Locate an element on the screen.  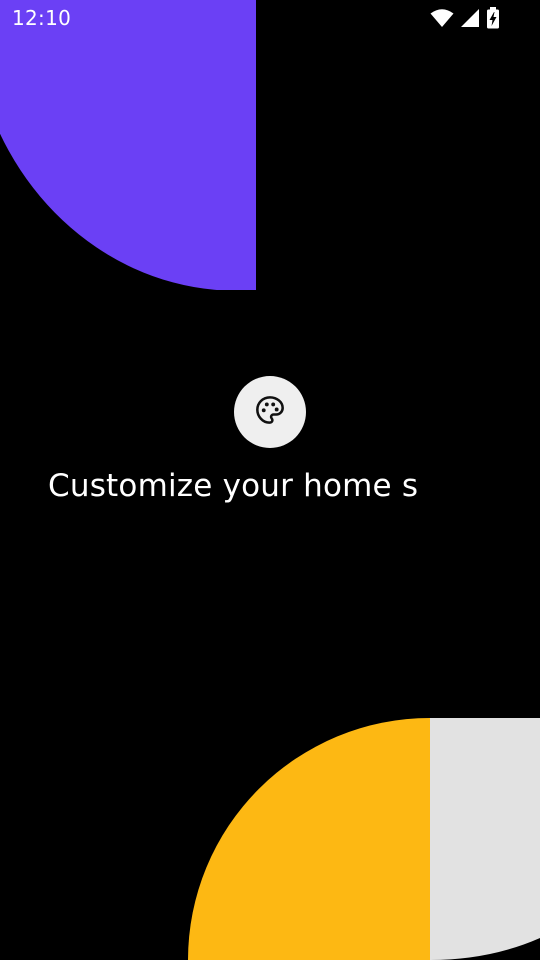
onboarding-headline: Customize your home s is located at coordinates (233, 486).